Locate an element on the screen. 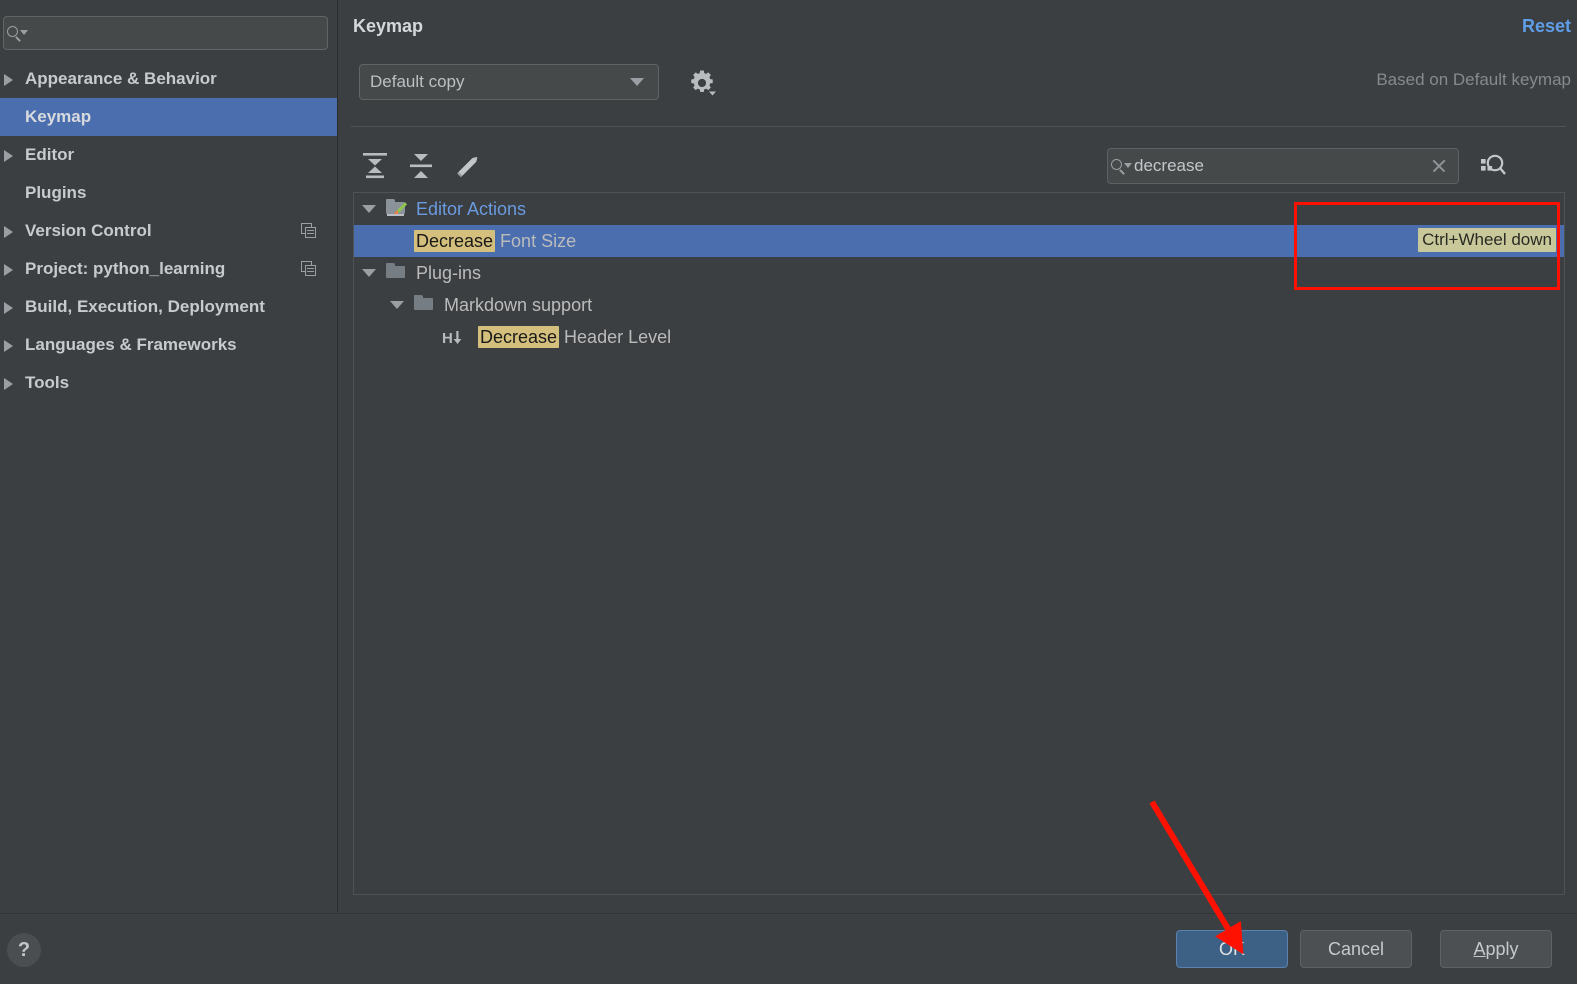 This screenshot has width=1577, height=984. keymap-select-value: Default copy is located at coordinates (417, 81).